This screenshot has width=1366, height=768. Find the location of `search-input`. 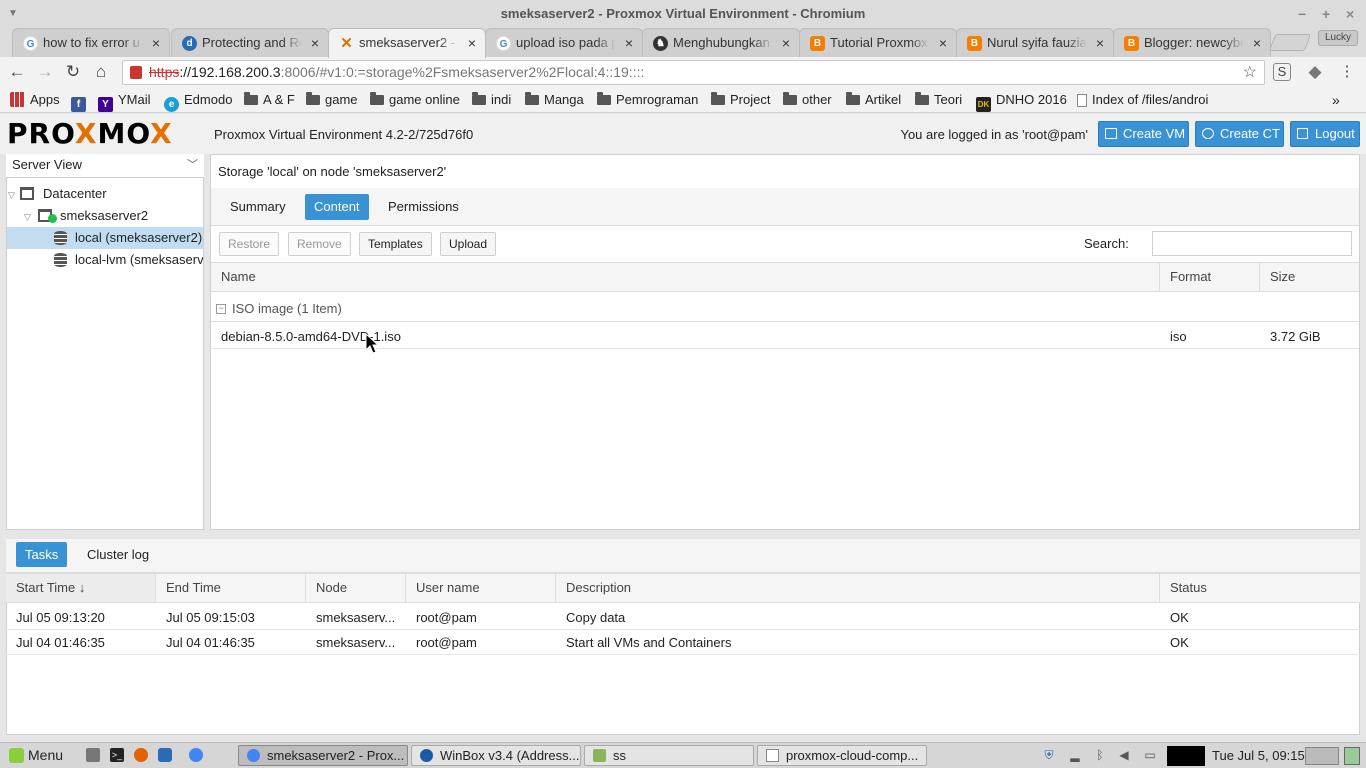

search-input is located at coordinates (1252, 243).